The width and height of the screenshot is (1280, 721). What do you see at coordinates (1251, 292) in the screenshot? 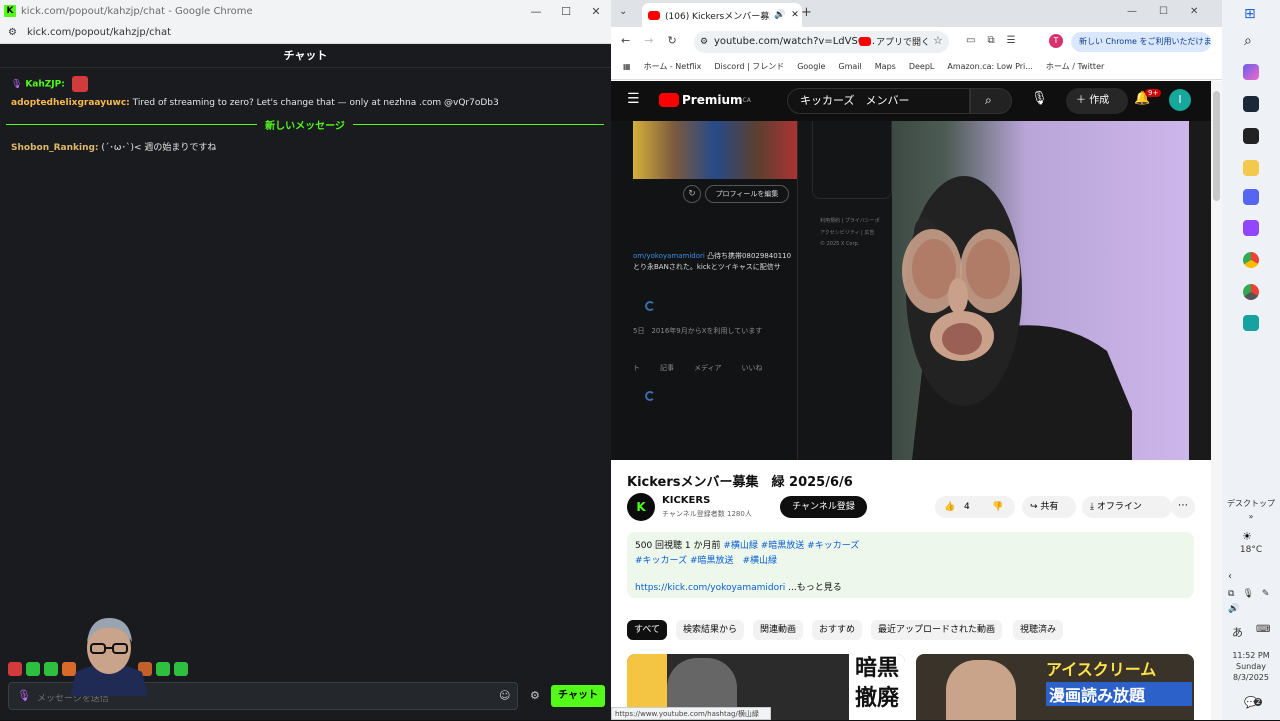
I see `chrome-profile-icon` at bounding box center [1251, 292].